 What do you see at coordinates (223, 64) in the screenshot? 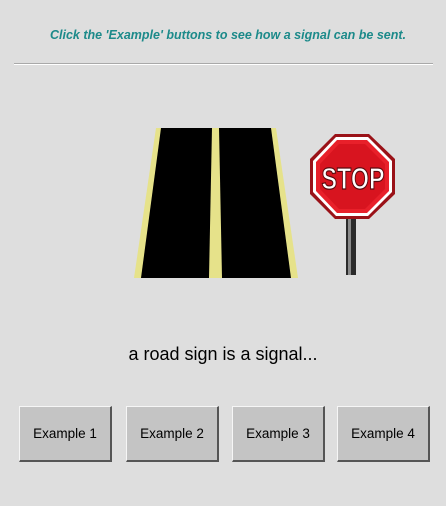
I see `divider` at bounding box center [223, 64].